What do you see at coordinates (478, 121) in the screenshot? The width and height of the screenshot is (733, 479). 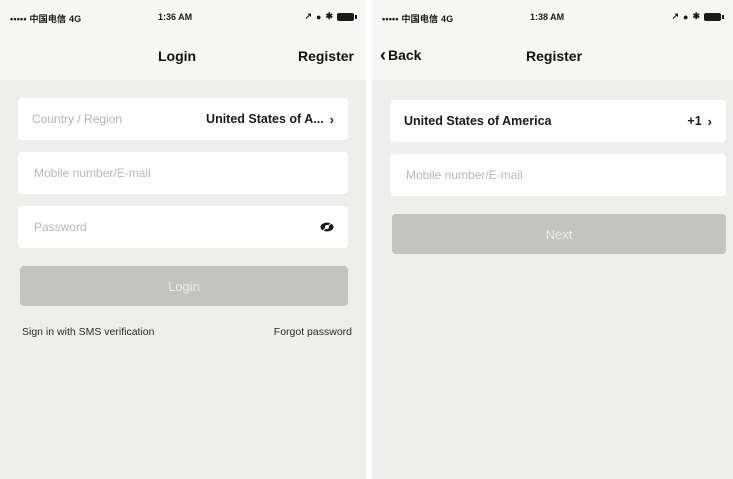 I see `country-region-value: United States of America` at bounding box center [478, 121].